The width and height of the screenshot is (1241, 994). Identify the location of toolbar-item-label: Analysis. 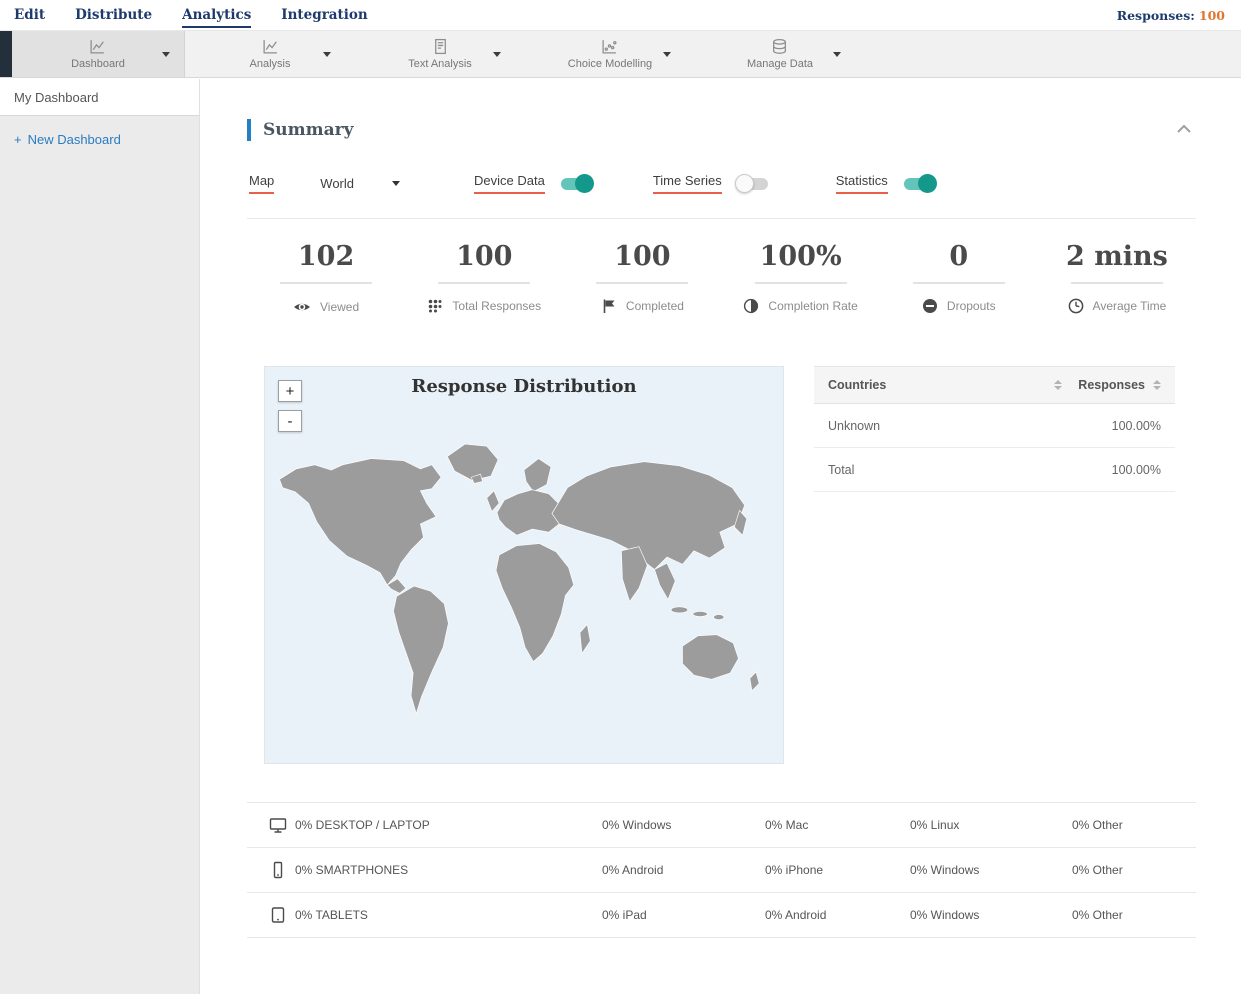
(270, 64).